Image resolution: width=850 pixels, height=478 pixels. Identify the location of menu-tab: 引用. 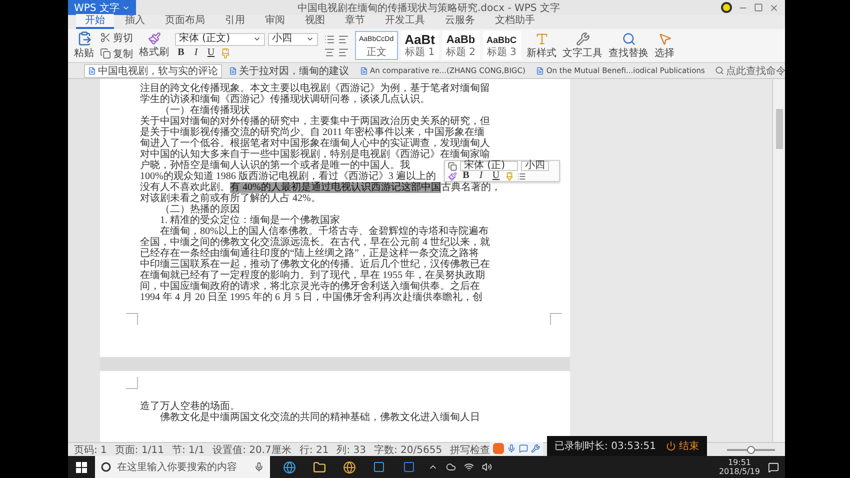
(235, 21).